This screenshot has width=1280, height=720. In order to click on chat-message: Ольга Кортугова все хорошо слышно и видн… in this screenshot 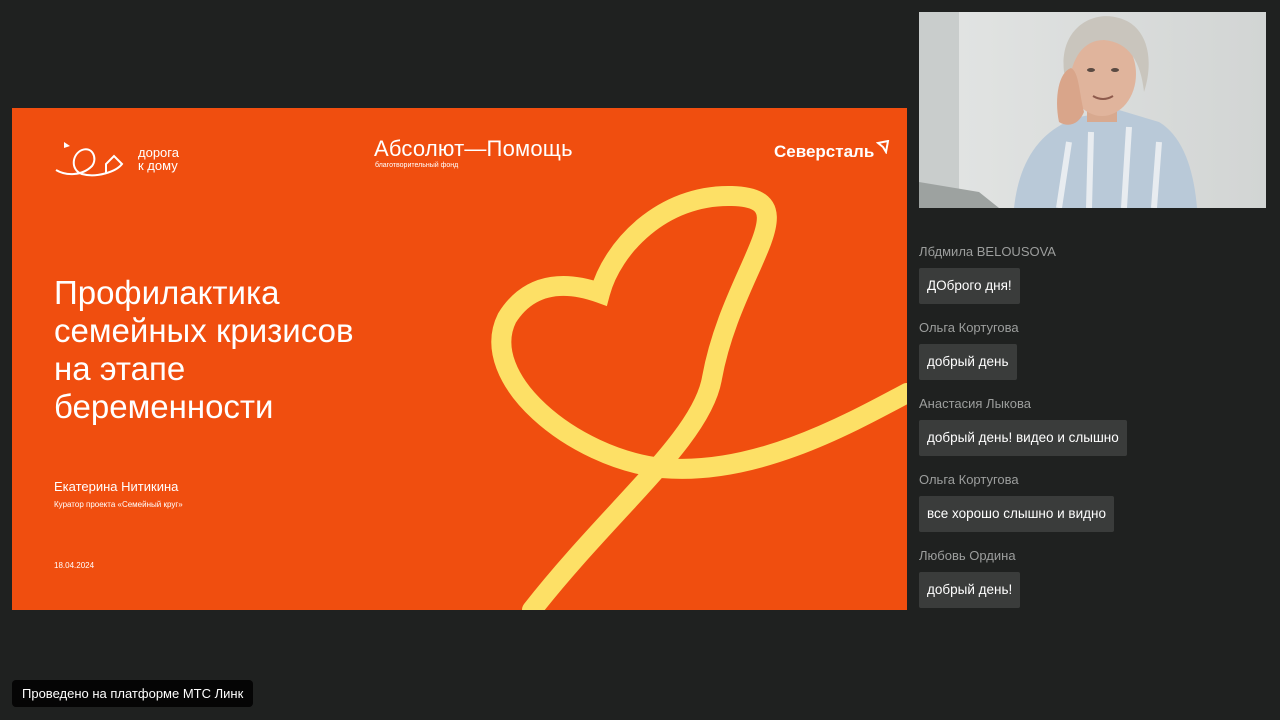, I will do `click(1094, 502)`.